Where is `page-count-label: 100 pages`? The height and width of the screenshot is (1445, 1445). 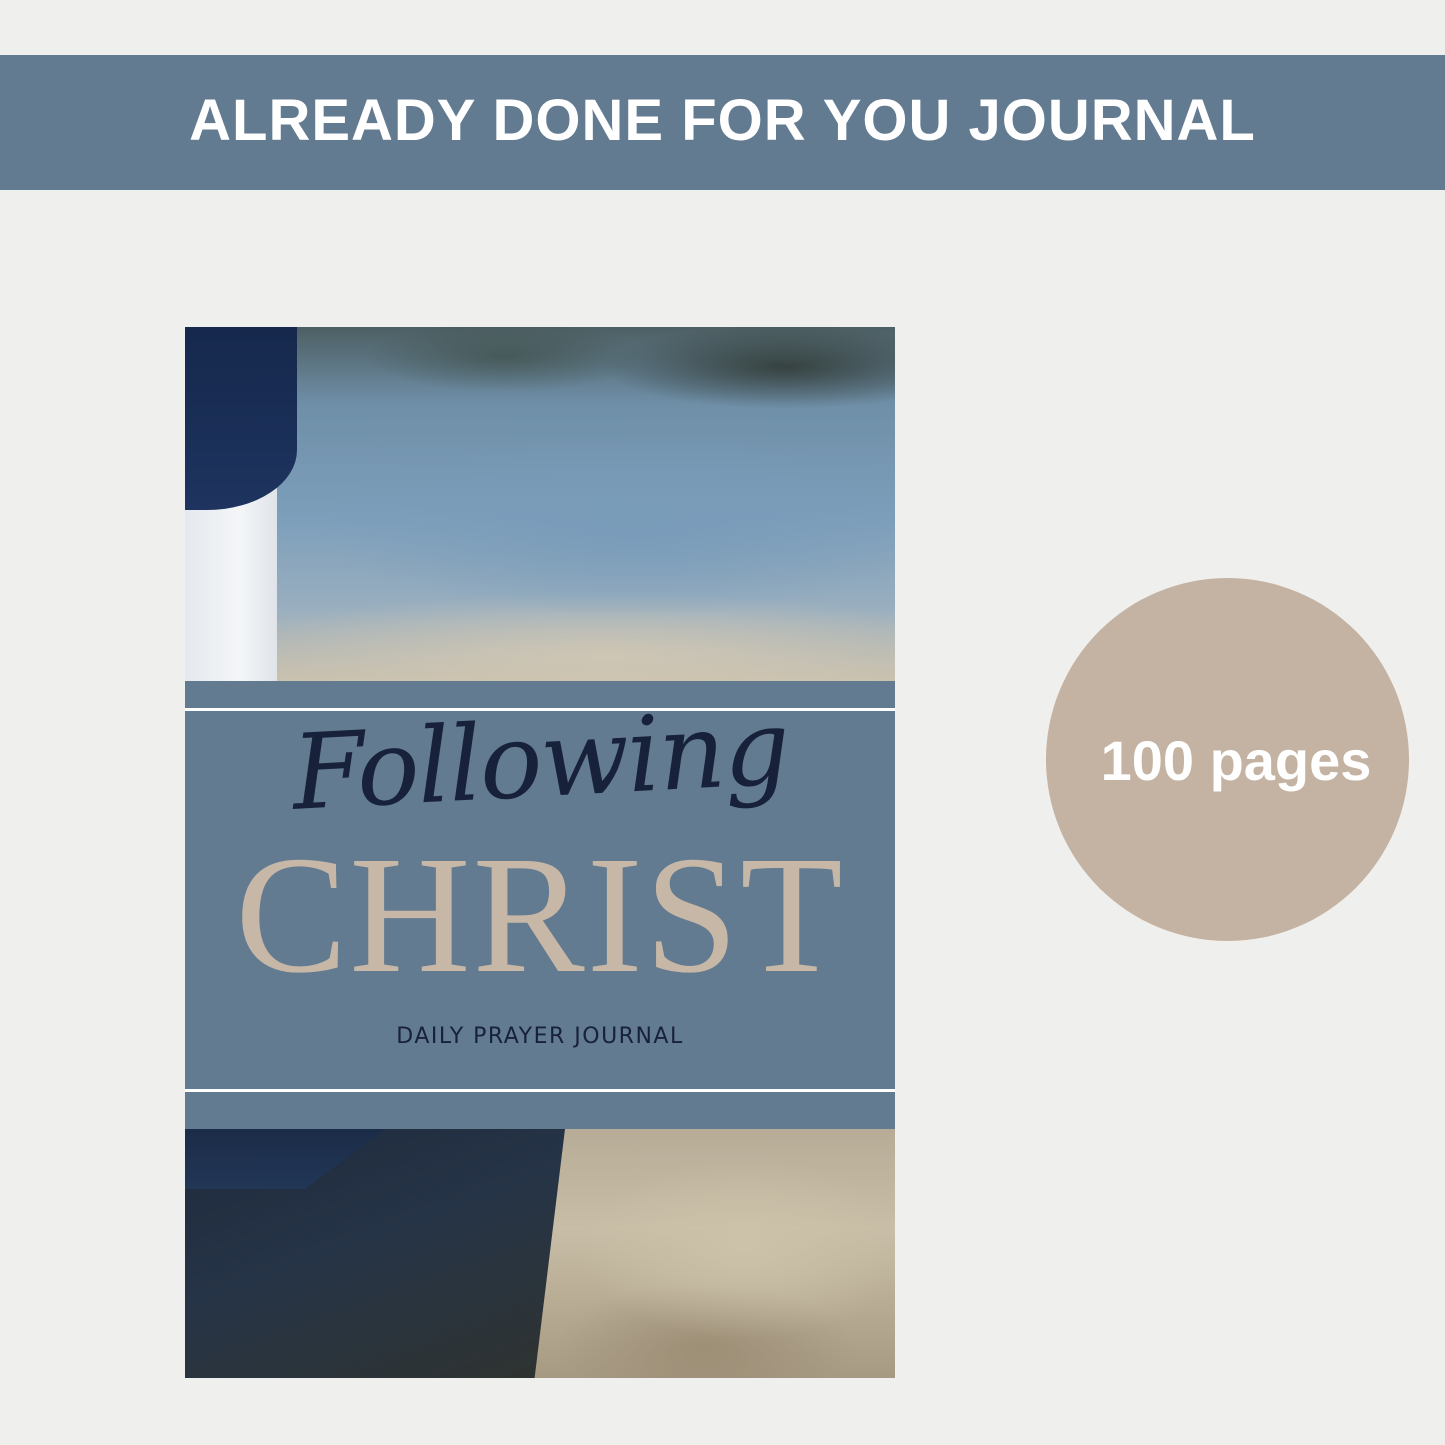 page-count-label: 100 pages is located at coordinates (1236, 760).